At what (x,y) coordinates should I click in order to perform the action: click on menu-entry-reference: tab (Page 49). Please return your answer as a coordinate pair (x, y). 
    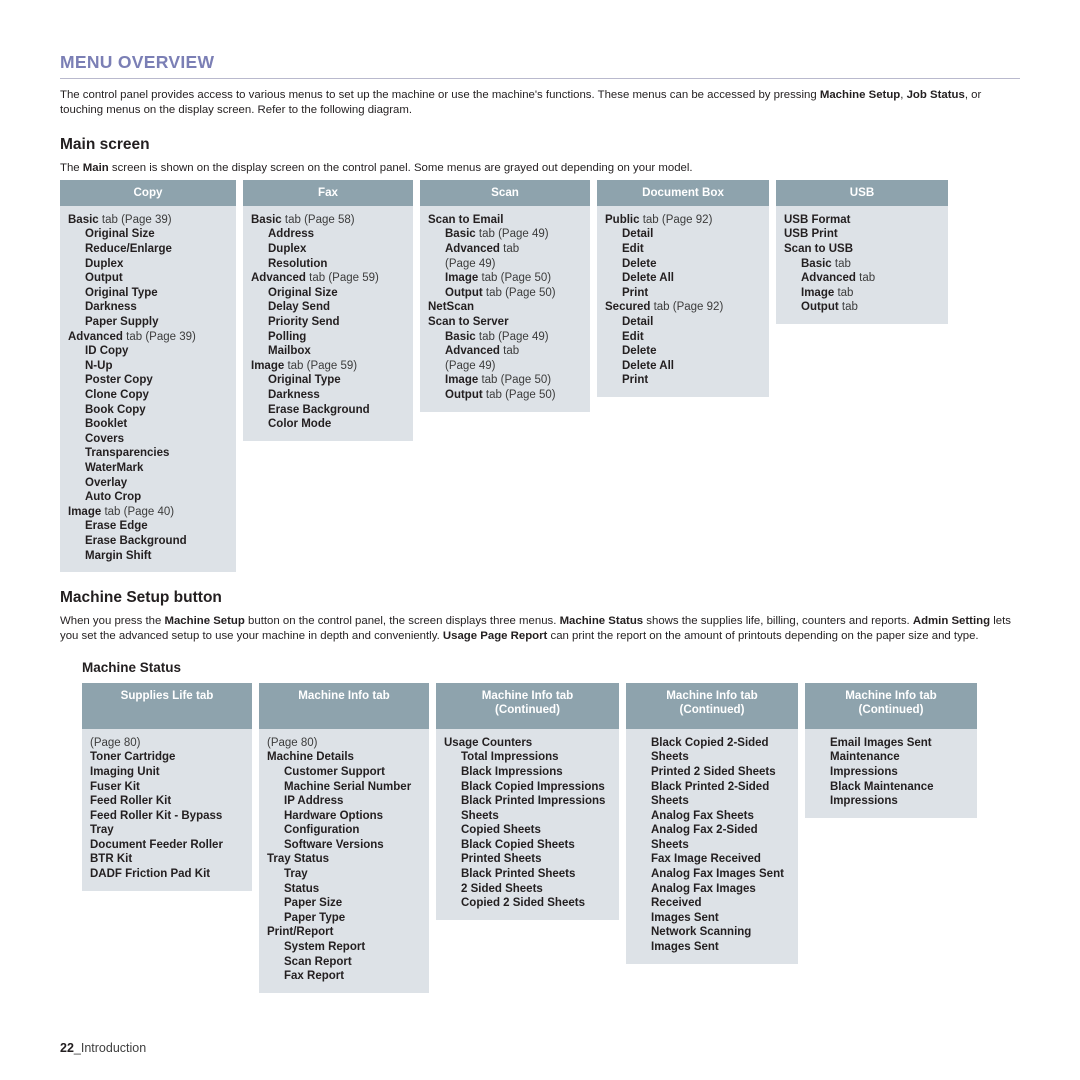
    Looking at the image, I should click on (512, 234).